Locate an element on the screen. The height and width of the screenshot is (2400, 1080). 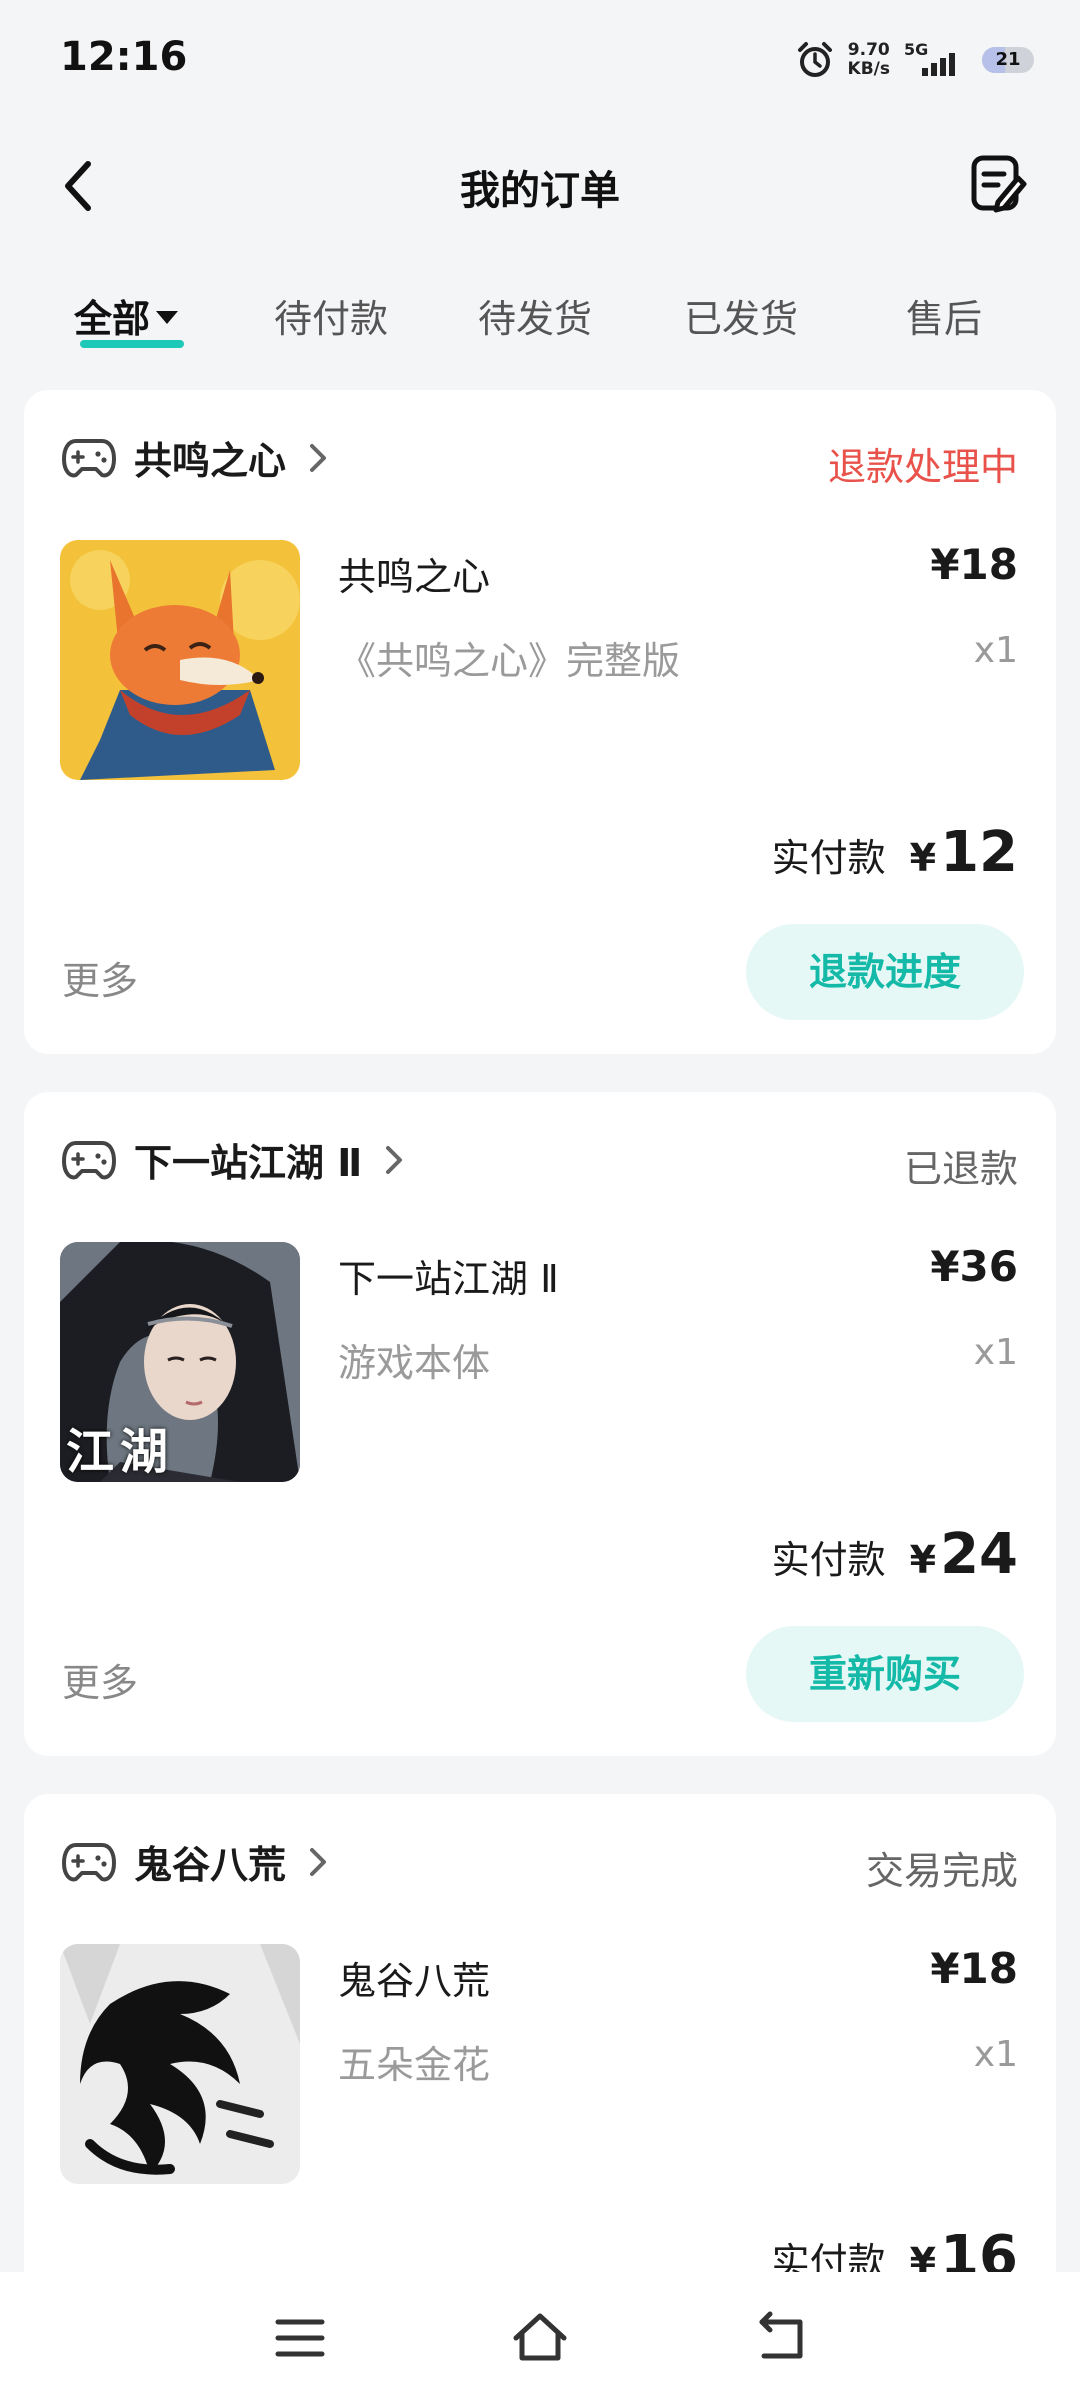
network-speed: 9.70 KB/s is located at coordinates (869, 60).